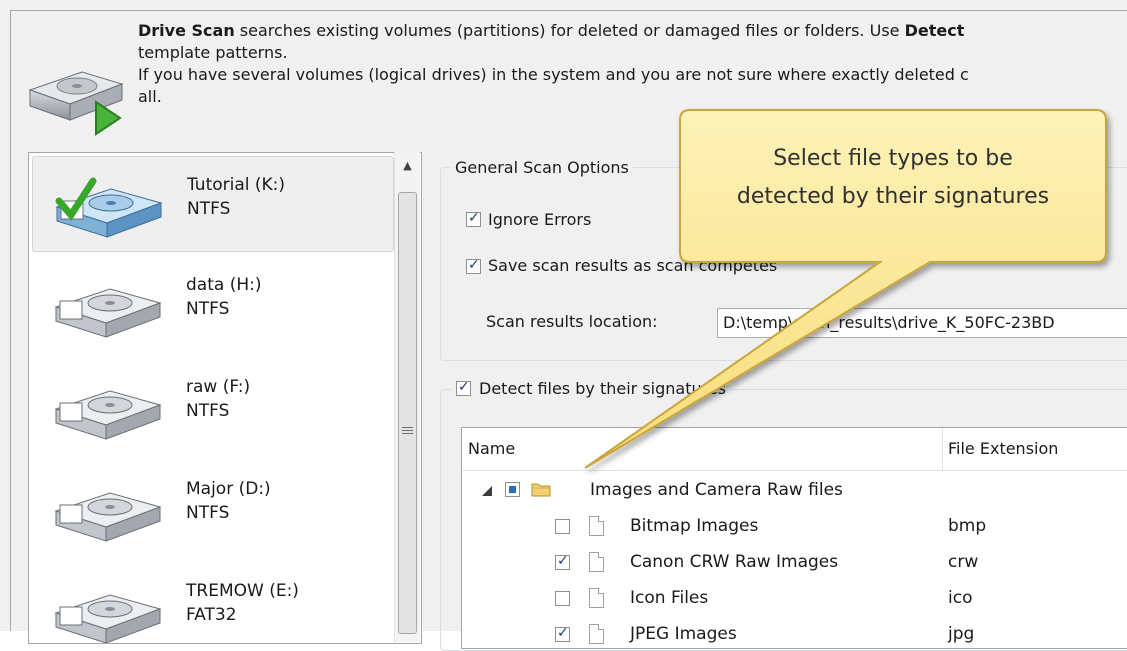 Image resolution: width=1127 pixels, height=651 pixels. I want to click on drive-scan-icon, so click(76, 103).